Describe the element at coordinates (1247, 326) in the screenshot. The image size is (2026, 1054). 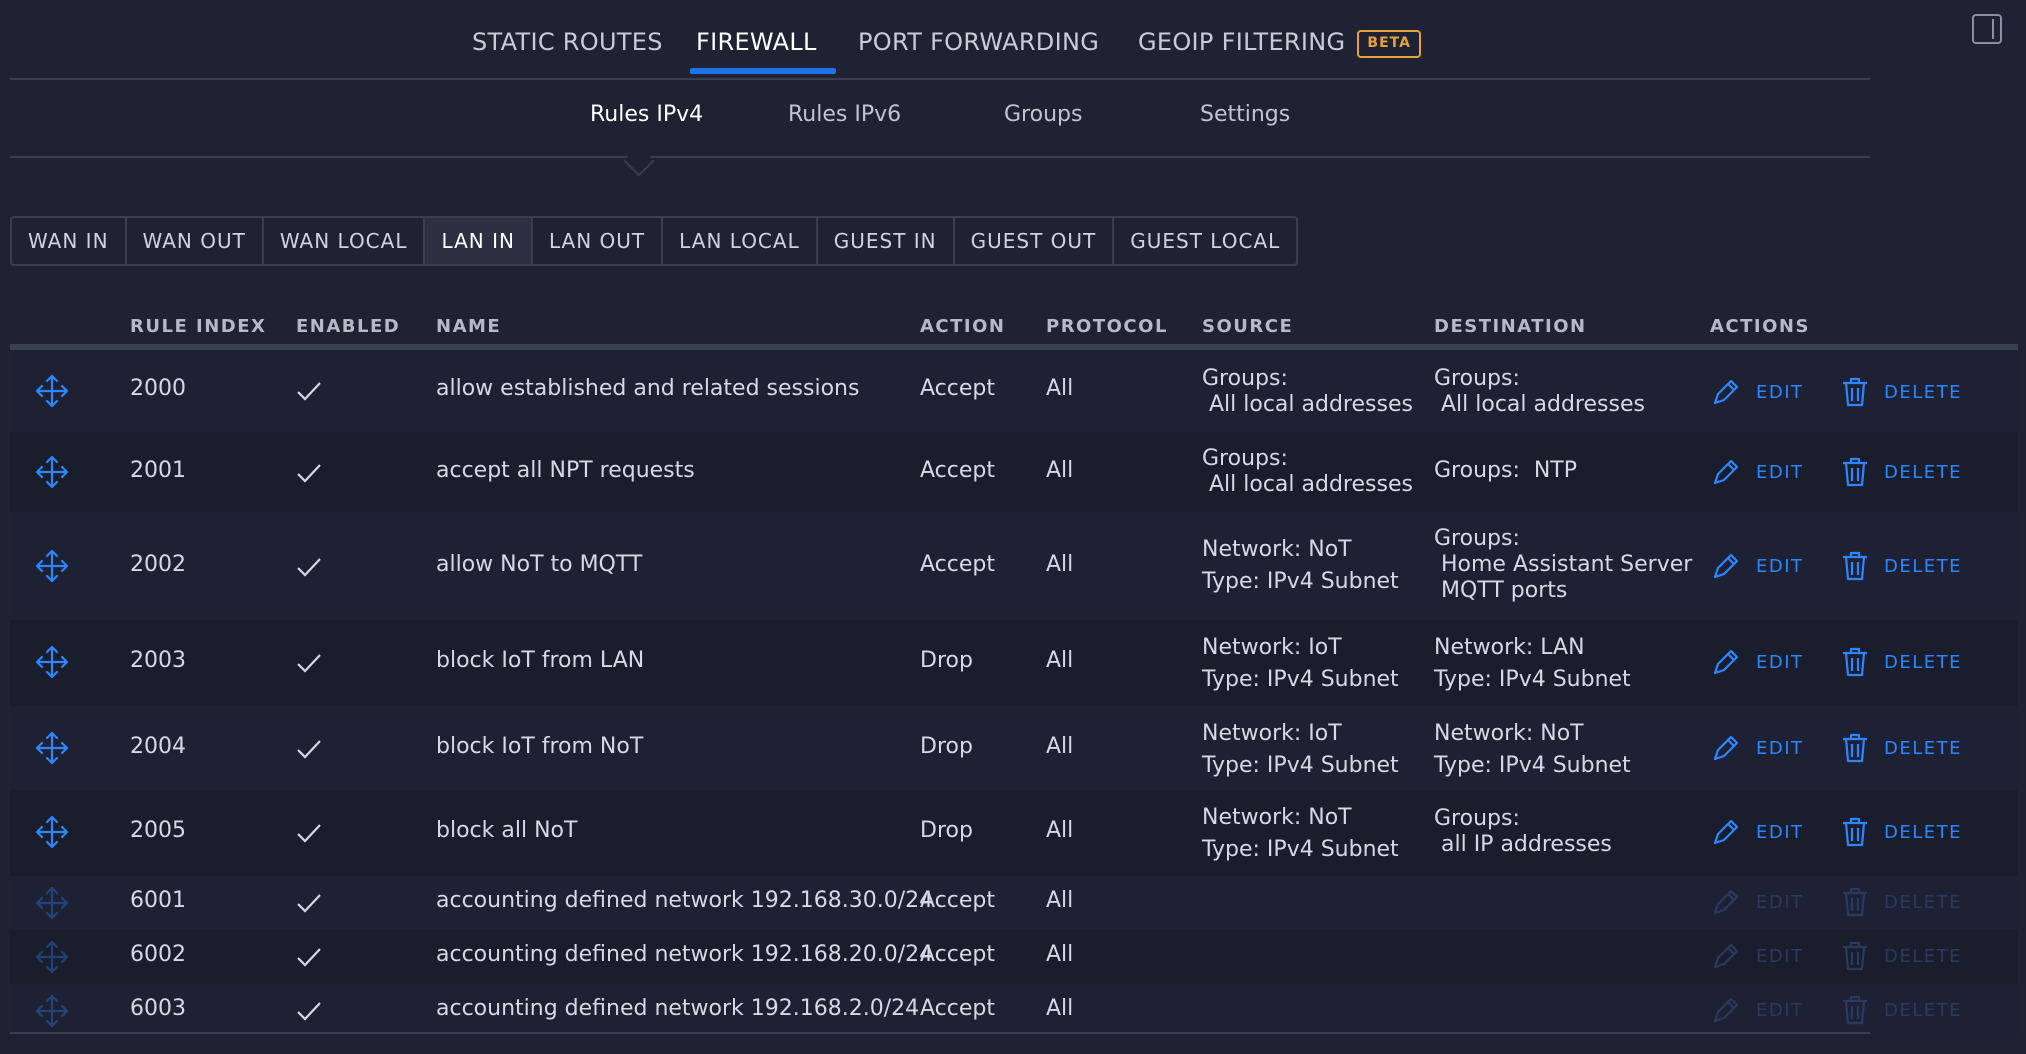
I see `header-source: SOURCE` at that location.